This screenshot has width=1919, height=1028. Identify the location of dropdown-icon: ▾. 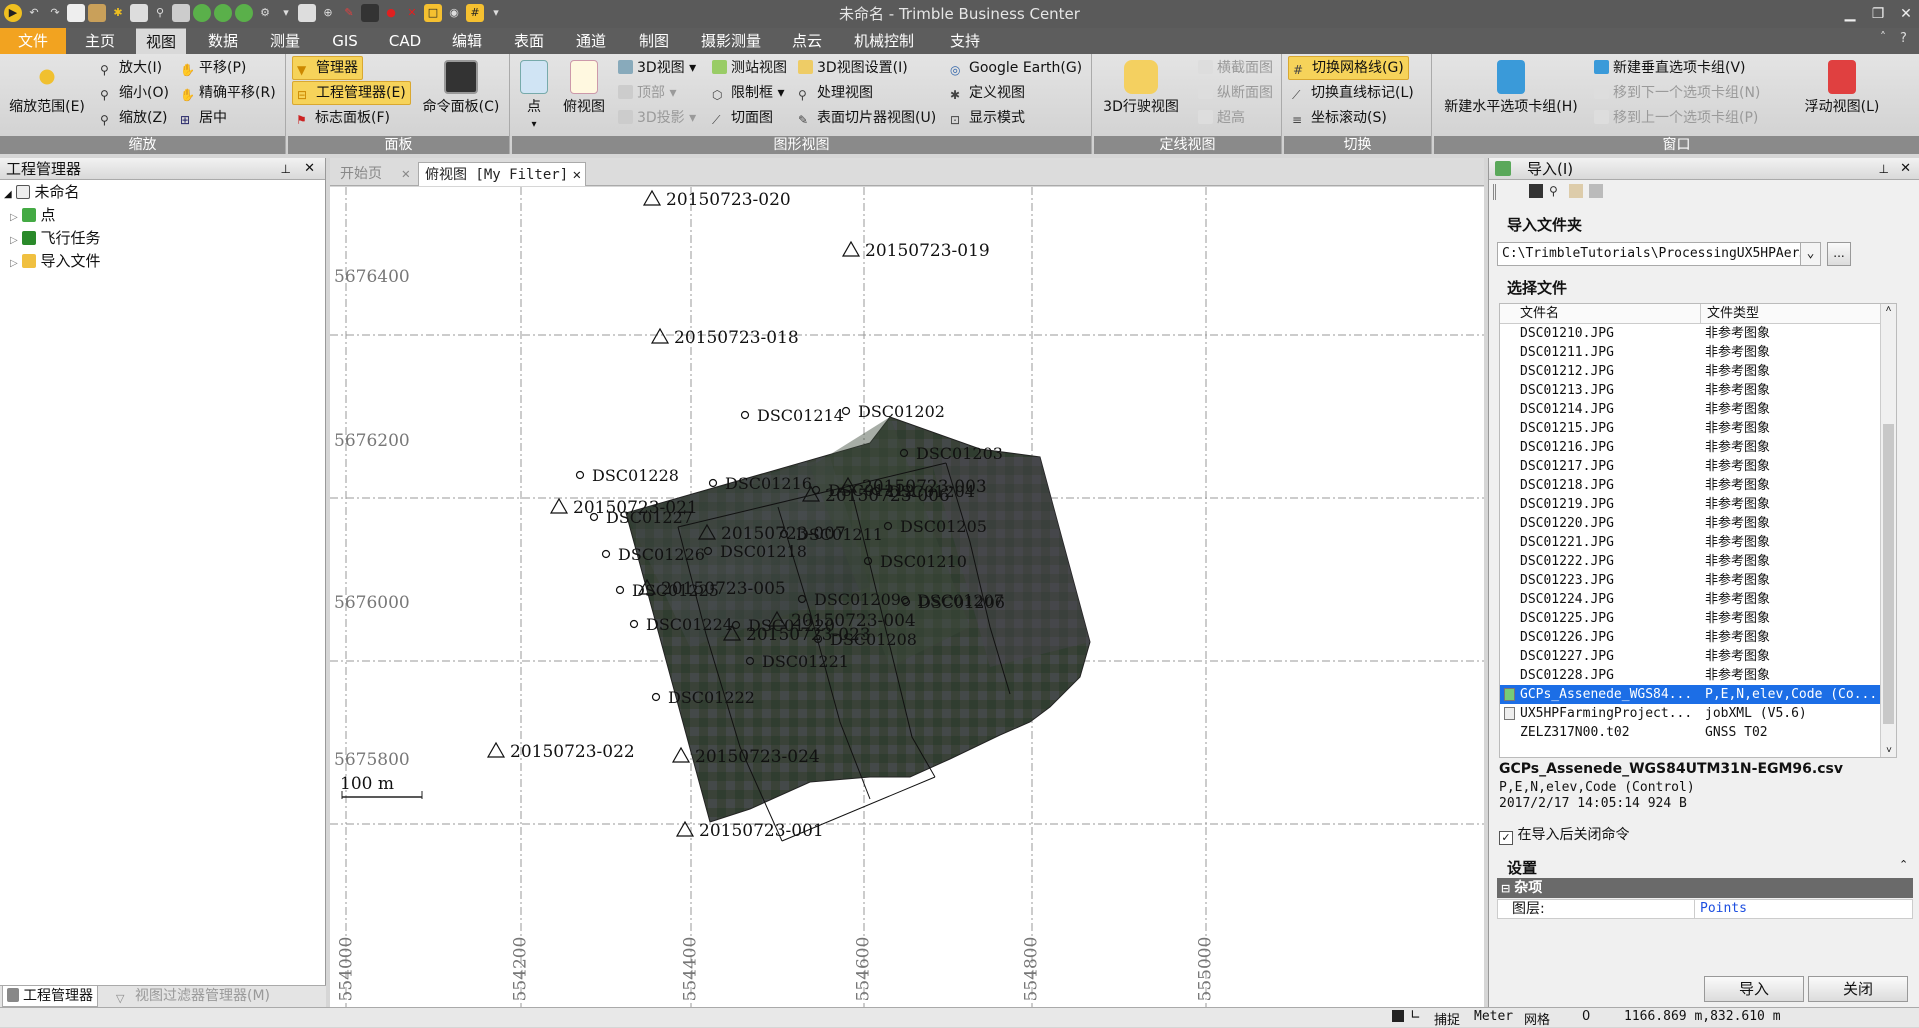
(286, 13).